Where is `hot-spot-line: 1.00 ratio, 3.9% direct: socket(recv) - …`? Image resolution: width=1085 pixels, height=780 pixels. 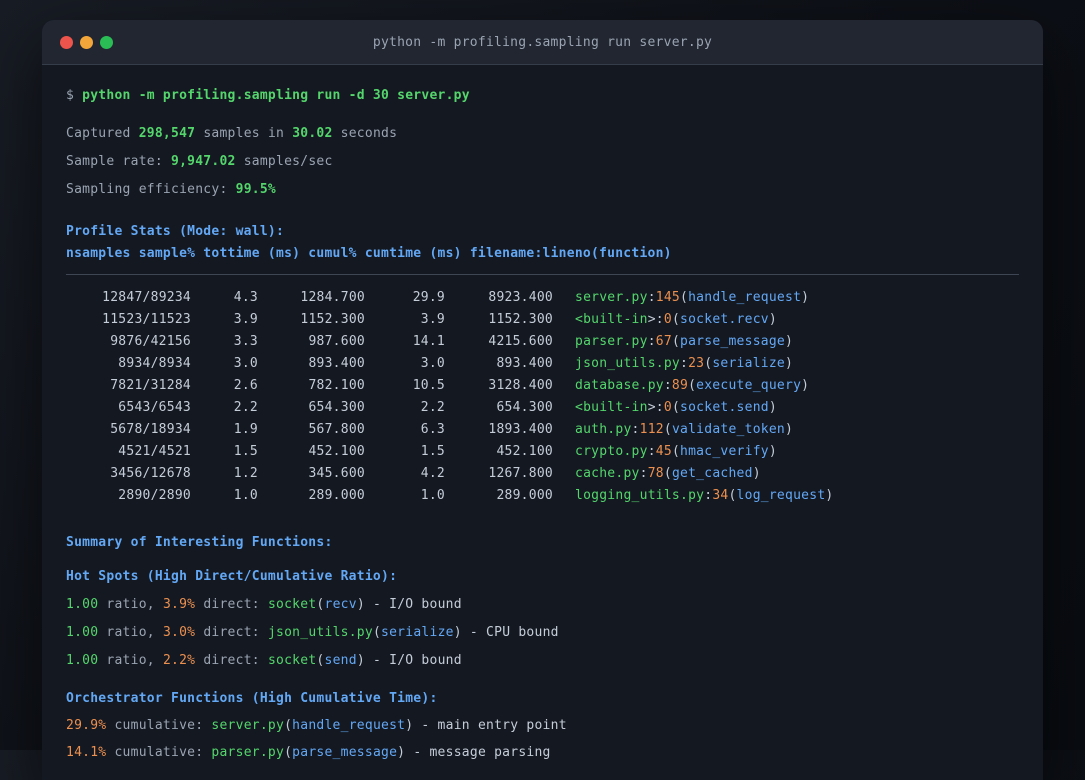 hot-spot-line: 1.00 ratio, 3.9% direct: socket(recv) - … is located at coordinates (542, 605).